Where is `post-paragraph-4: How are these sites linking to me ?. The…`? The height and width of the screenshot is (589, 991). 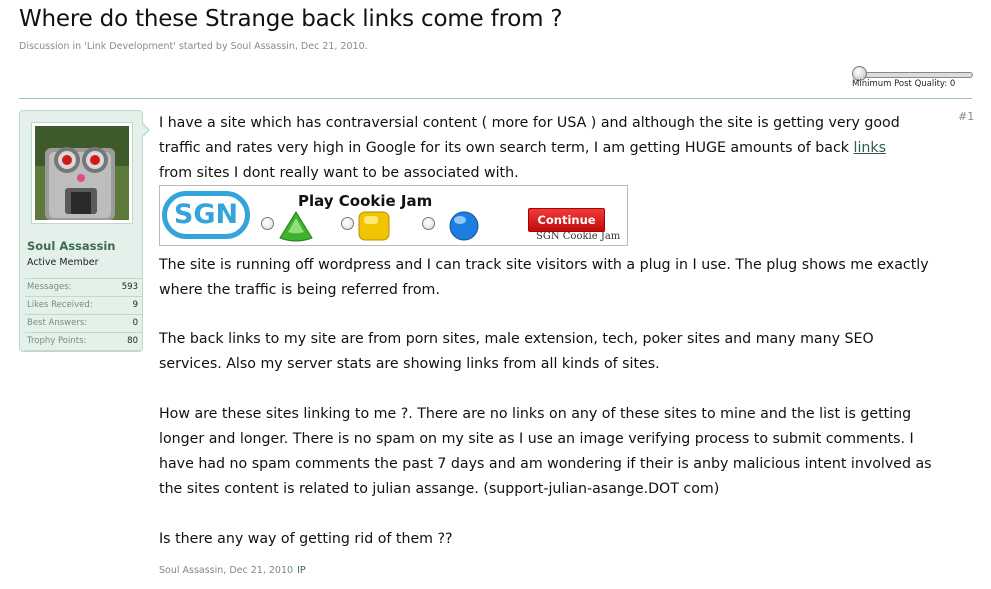
post-paragraph-4: How are these sites linking to me ?. The… is located at coordinates (559, 452).